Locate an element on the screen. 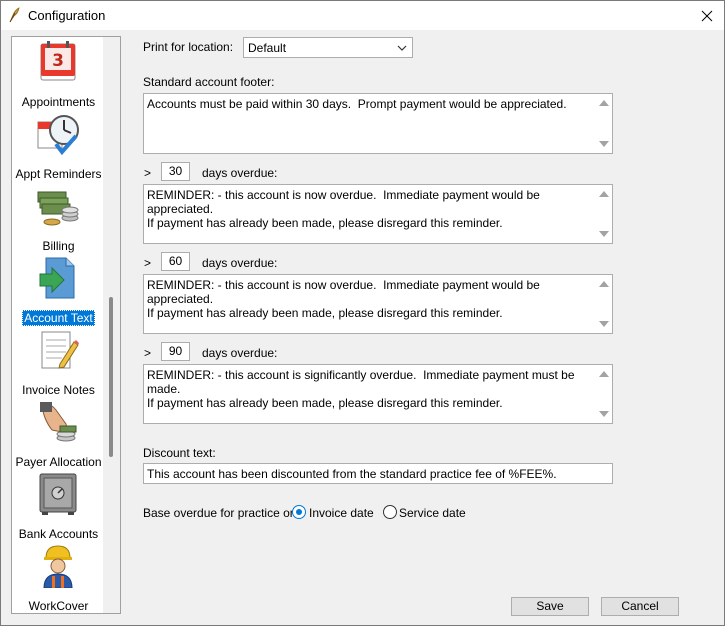 Image resolution: width=725 pixels, height=626 pixels. sidebar-scrollbar is located at coordinates (111, 325).